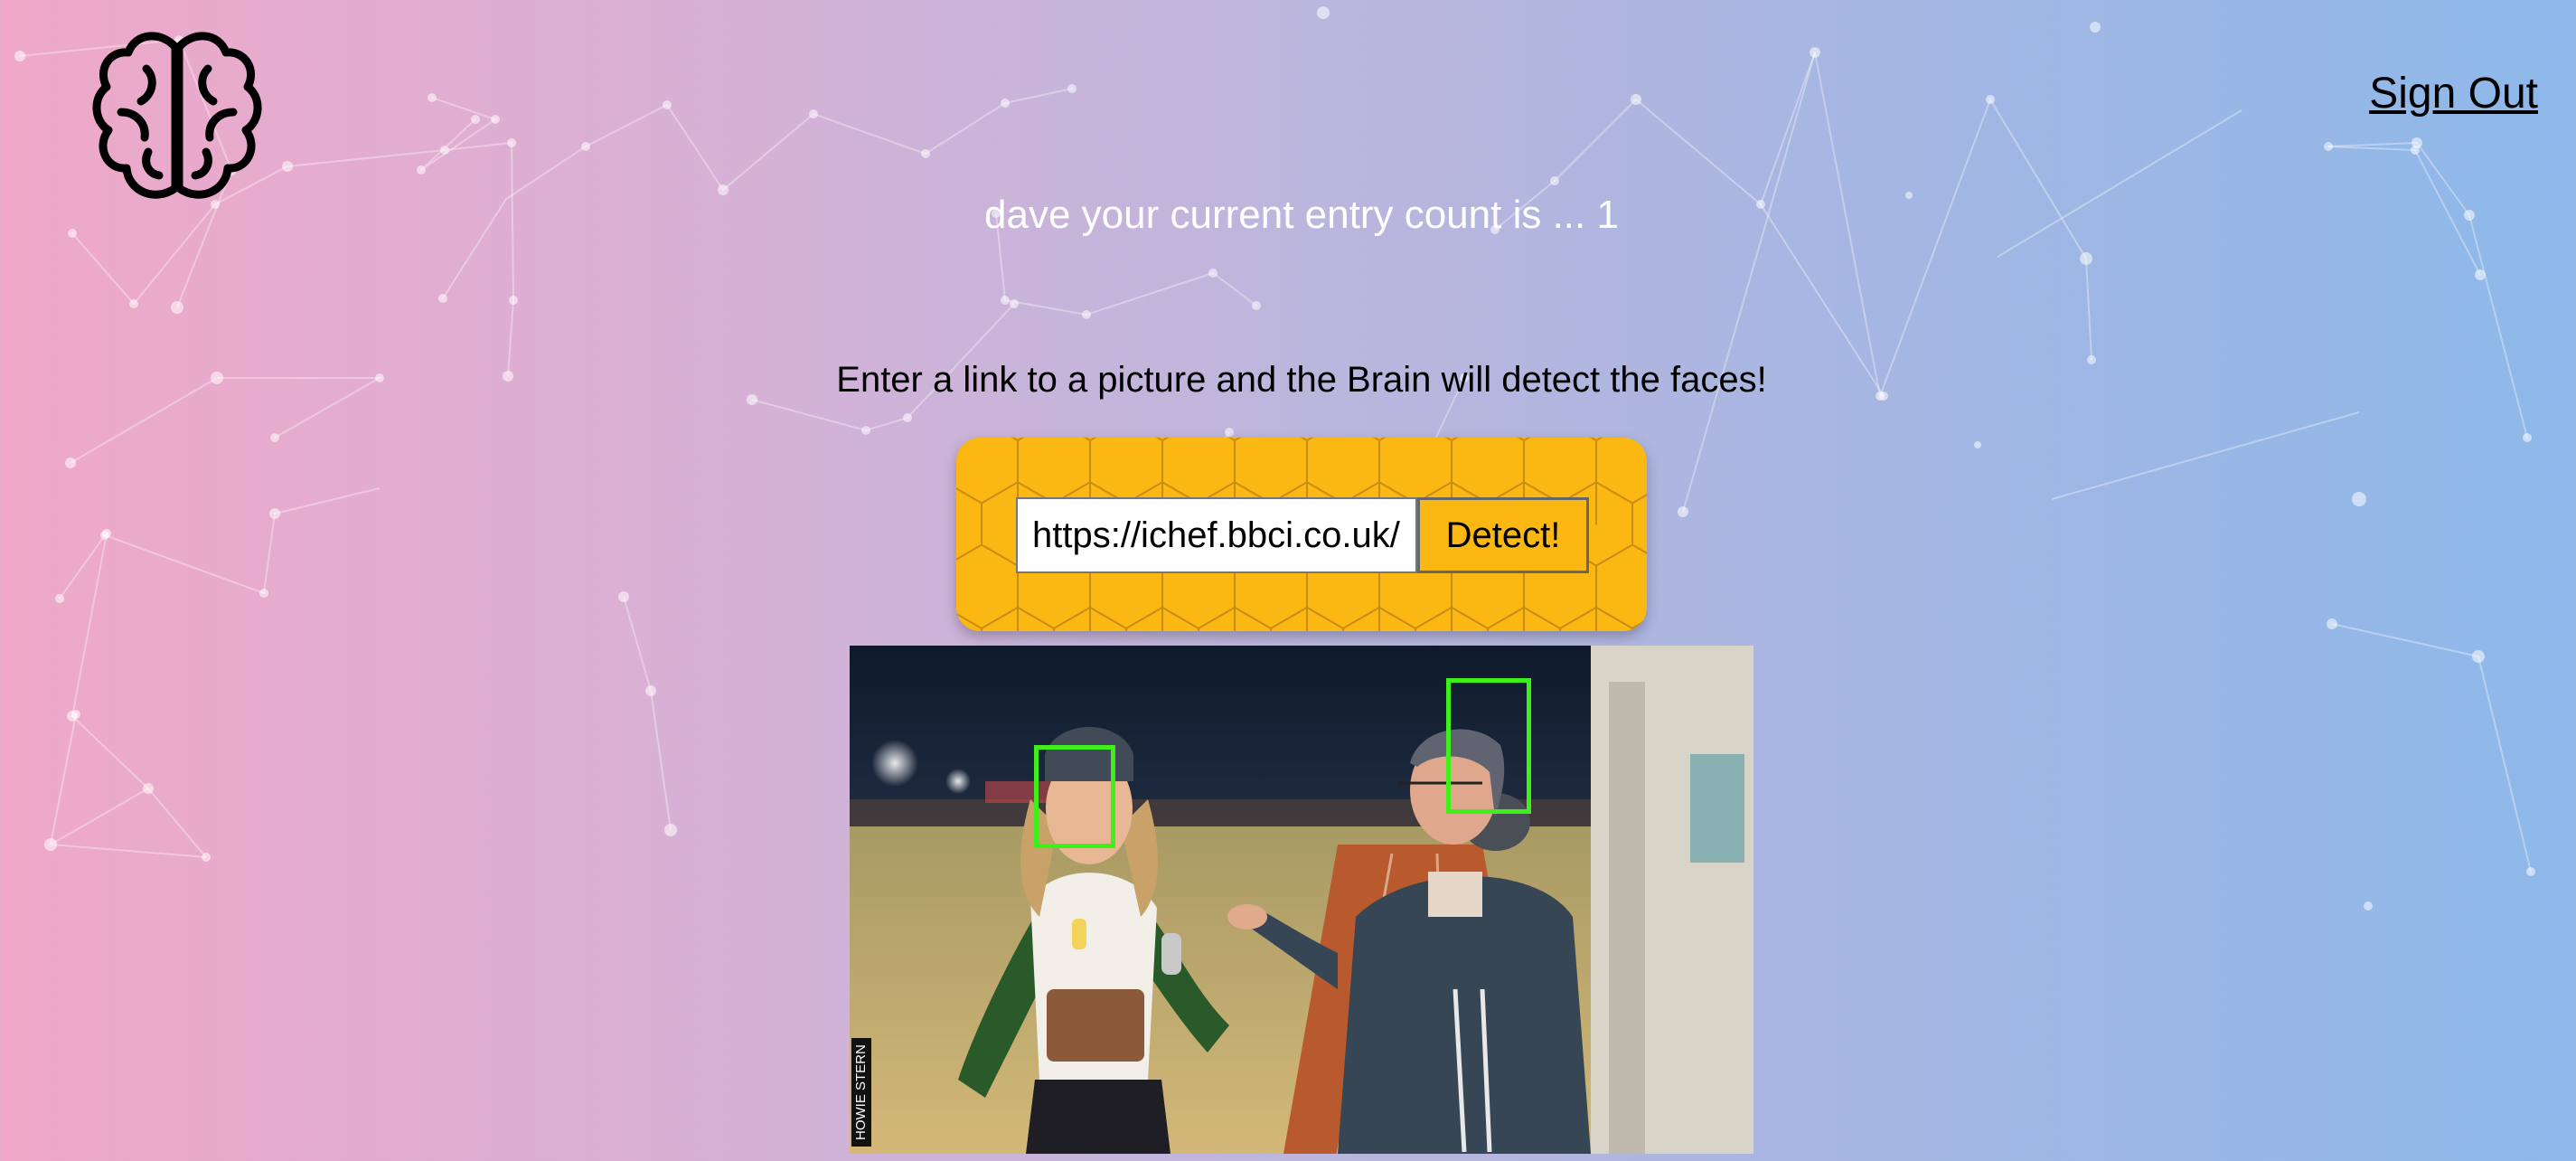  What do you see at coordinates (1302, 215) in the screenshot?
I see `entry-count-message: dave your current entry count is ... 1` at bounding box center [1302, 215].